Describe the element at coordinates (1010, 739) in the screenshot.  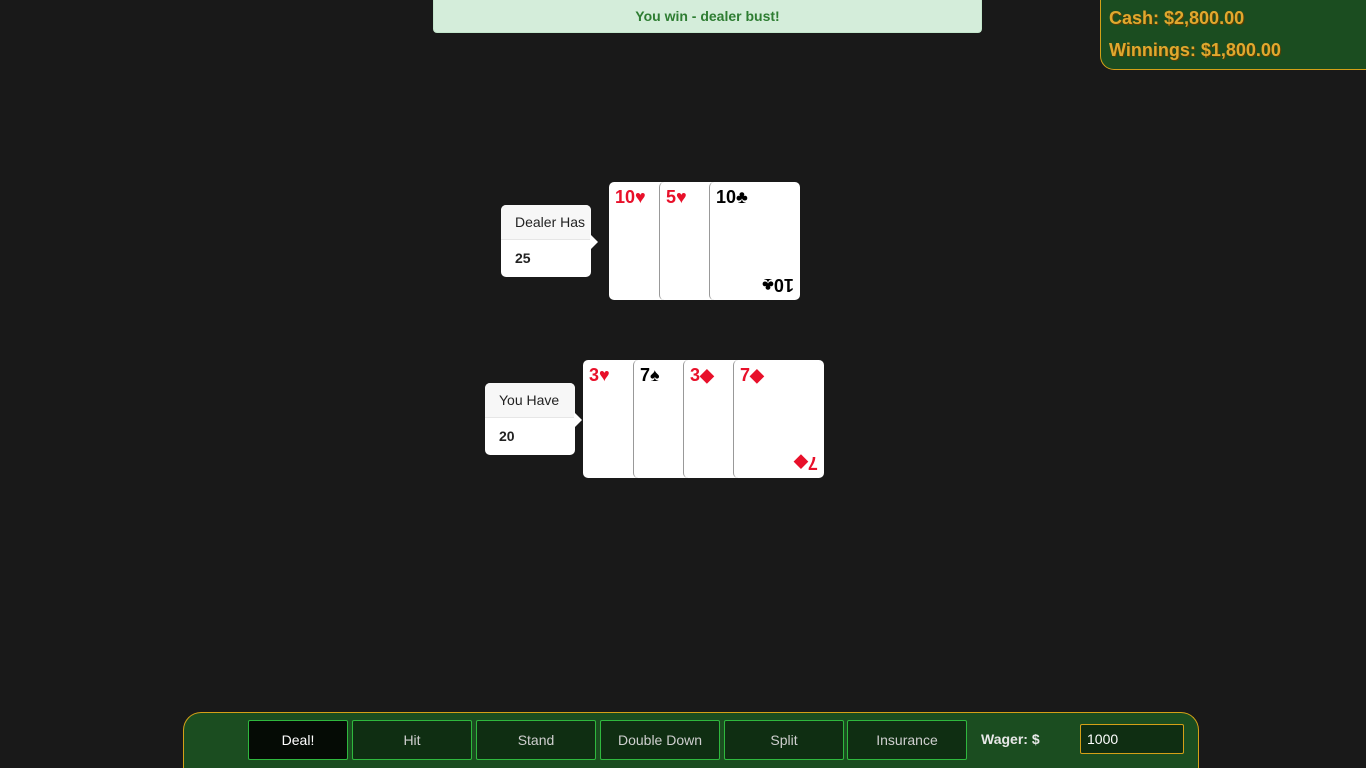
I see `wager-label: Wager: $` at that location.